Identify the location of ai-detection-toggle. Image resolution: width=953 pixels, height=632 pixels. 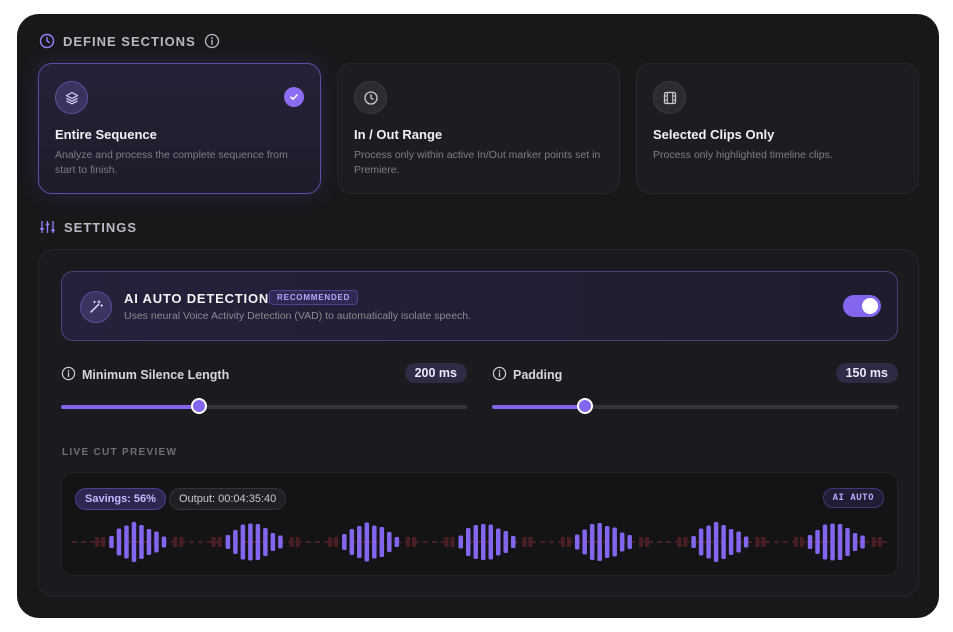
(862, 306).